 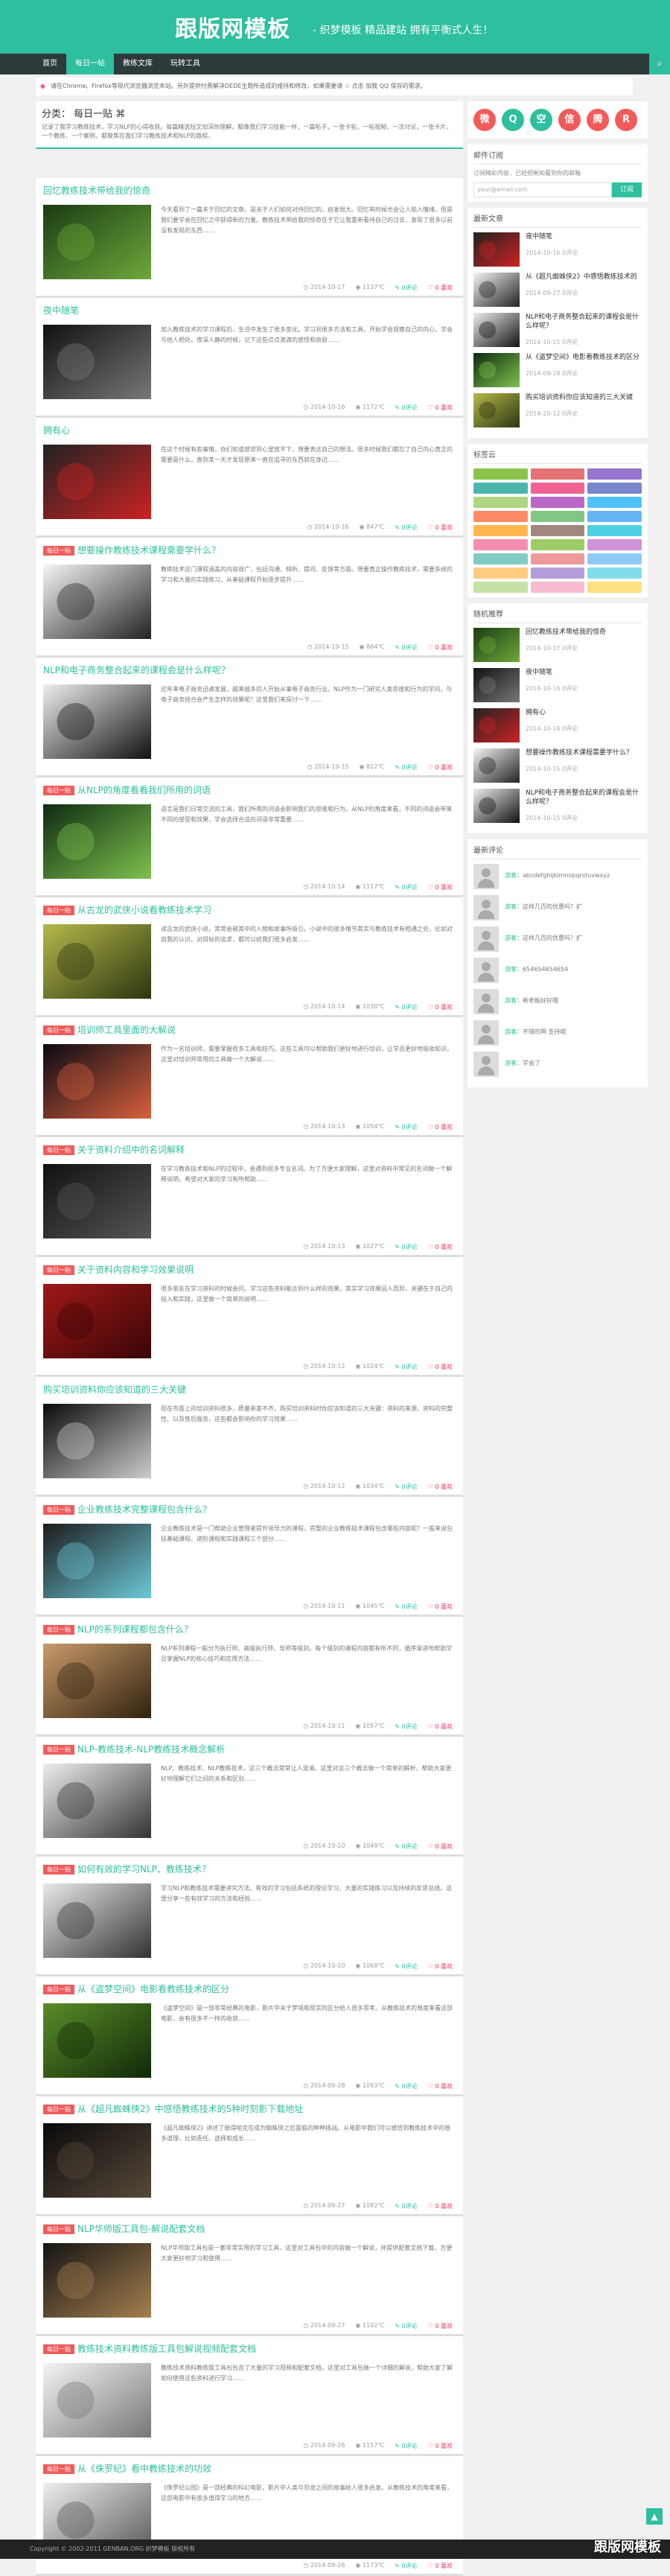 What do you see at coordinates (61, 310) in the screenshot?
I see `post-title: 夜中随笔` at bounding box center [61, 310].